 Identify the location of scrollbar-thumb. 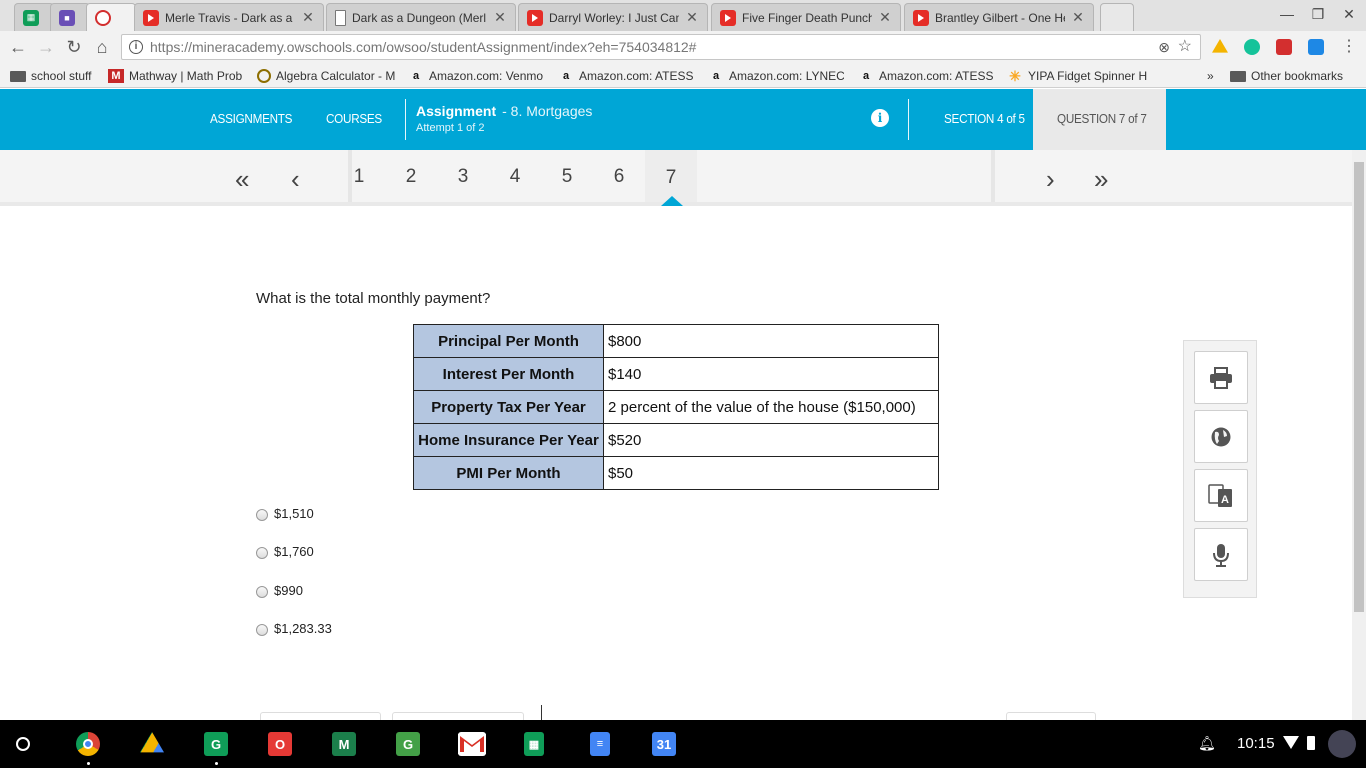
(1359, 387).